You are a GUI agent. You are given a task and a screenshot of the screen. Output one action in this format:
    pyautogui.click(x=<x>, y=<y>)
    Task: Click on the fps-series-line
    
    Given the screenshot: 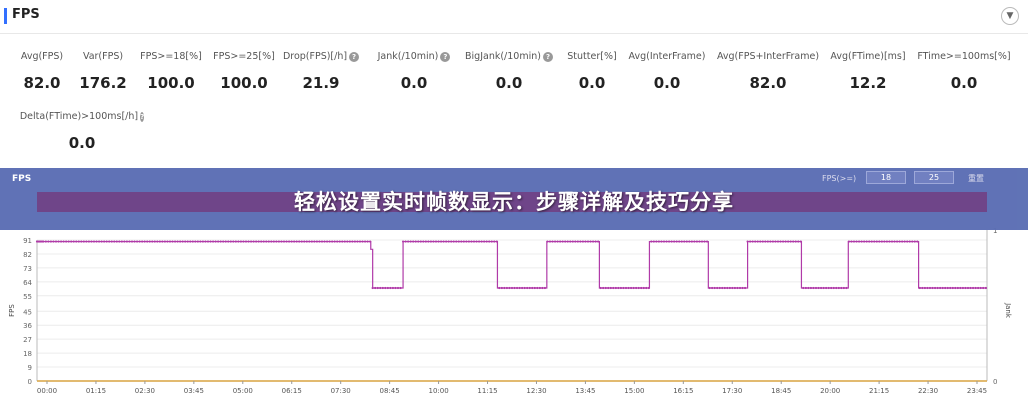 What is the action you would take?
    pyautogui.click(x=512, y=264)
    